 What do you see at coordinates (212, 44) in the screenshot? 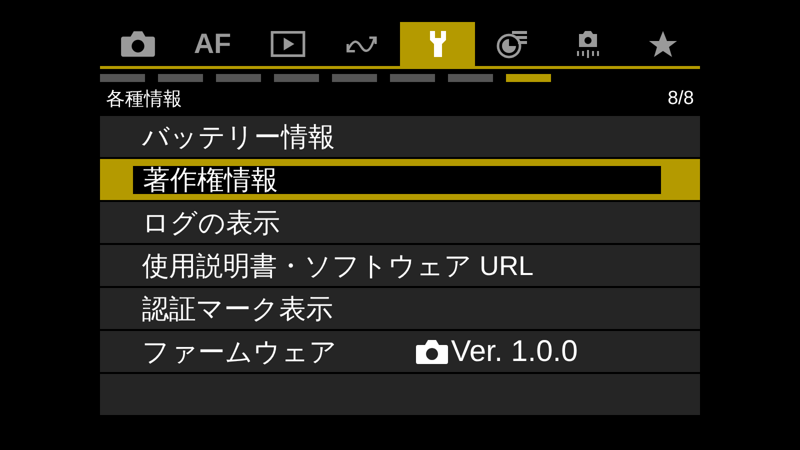
I see `menu-tab: AF` at bounding box center [212, 44].